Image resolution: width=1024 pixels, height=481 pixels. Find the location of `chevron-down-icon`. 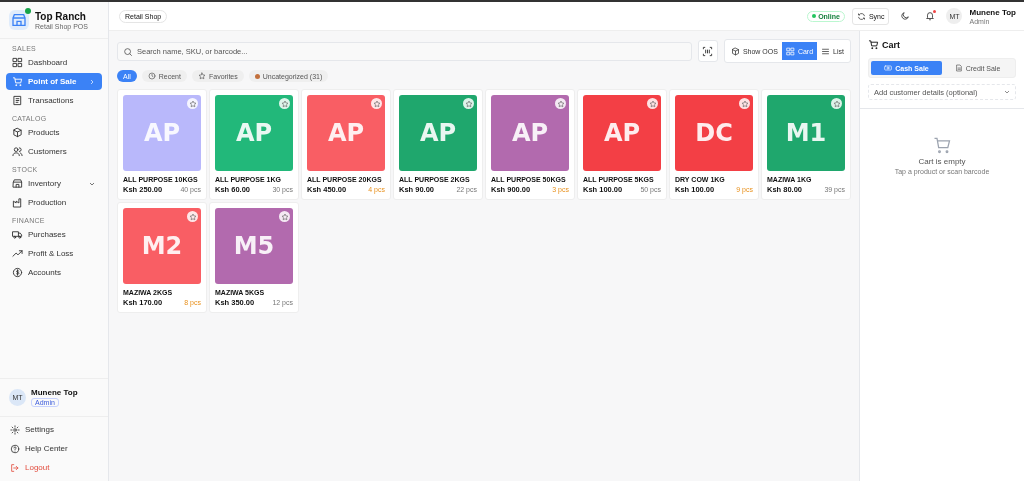

chevron-down-icon is located at coordinates (1007, 92).